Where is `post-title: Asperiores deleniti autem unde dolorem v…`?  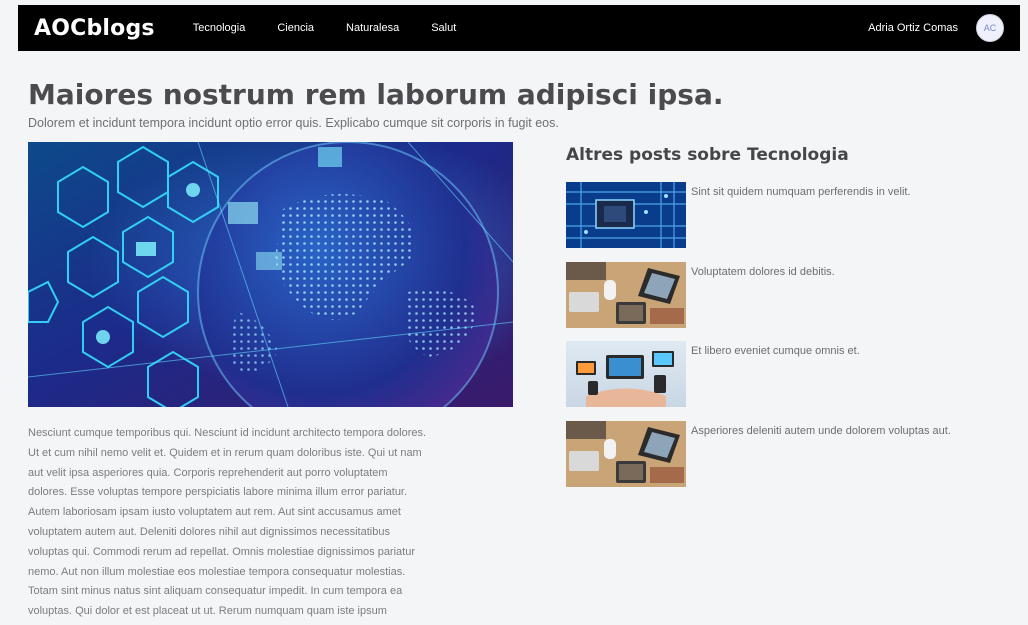 post-title: Asperiores deleniti autem unde dolorem v… is located at coordinates (821, 431).